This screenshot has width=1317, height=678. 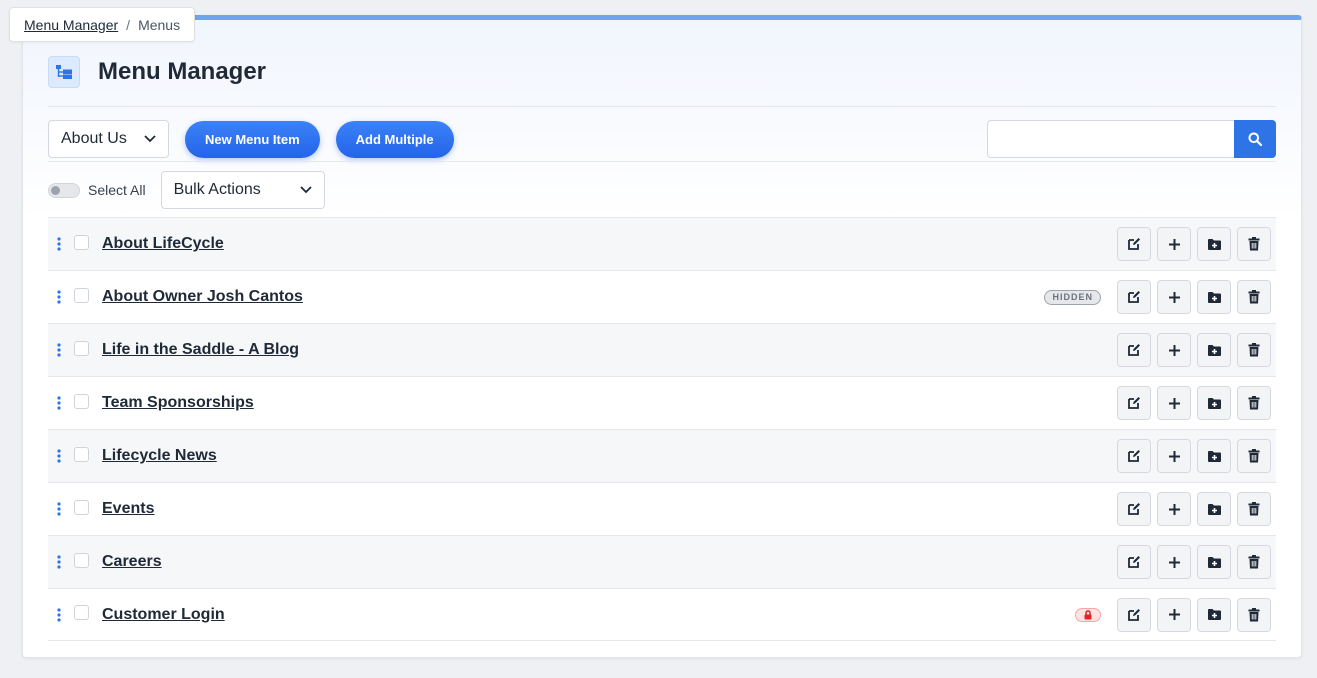 I want to click on chevron-down-icon, so click(x=150, y=139).